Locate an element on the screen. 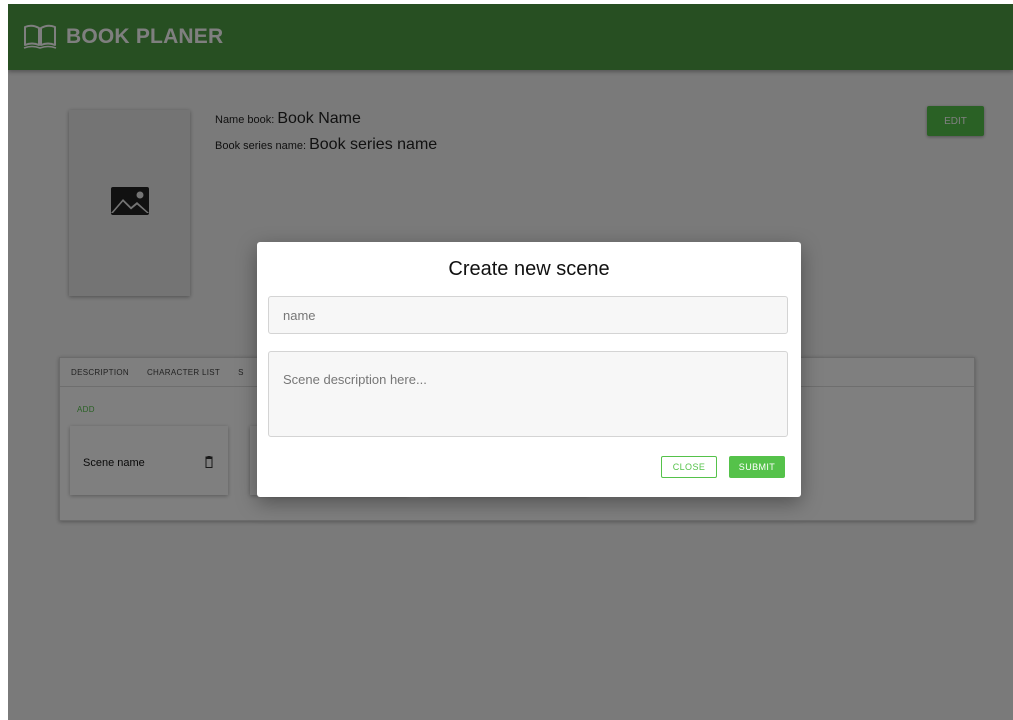 The width and height of the screenshot is (1013, 720). close-button: CLOSE is located at coordinates (689, 467).